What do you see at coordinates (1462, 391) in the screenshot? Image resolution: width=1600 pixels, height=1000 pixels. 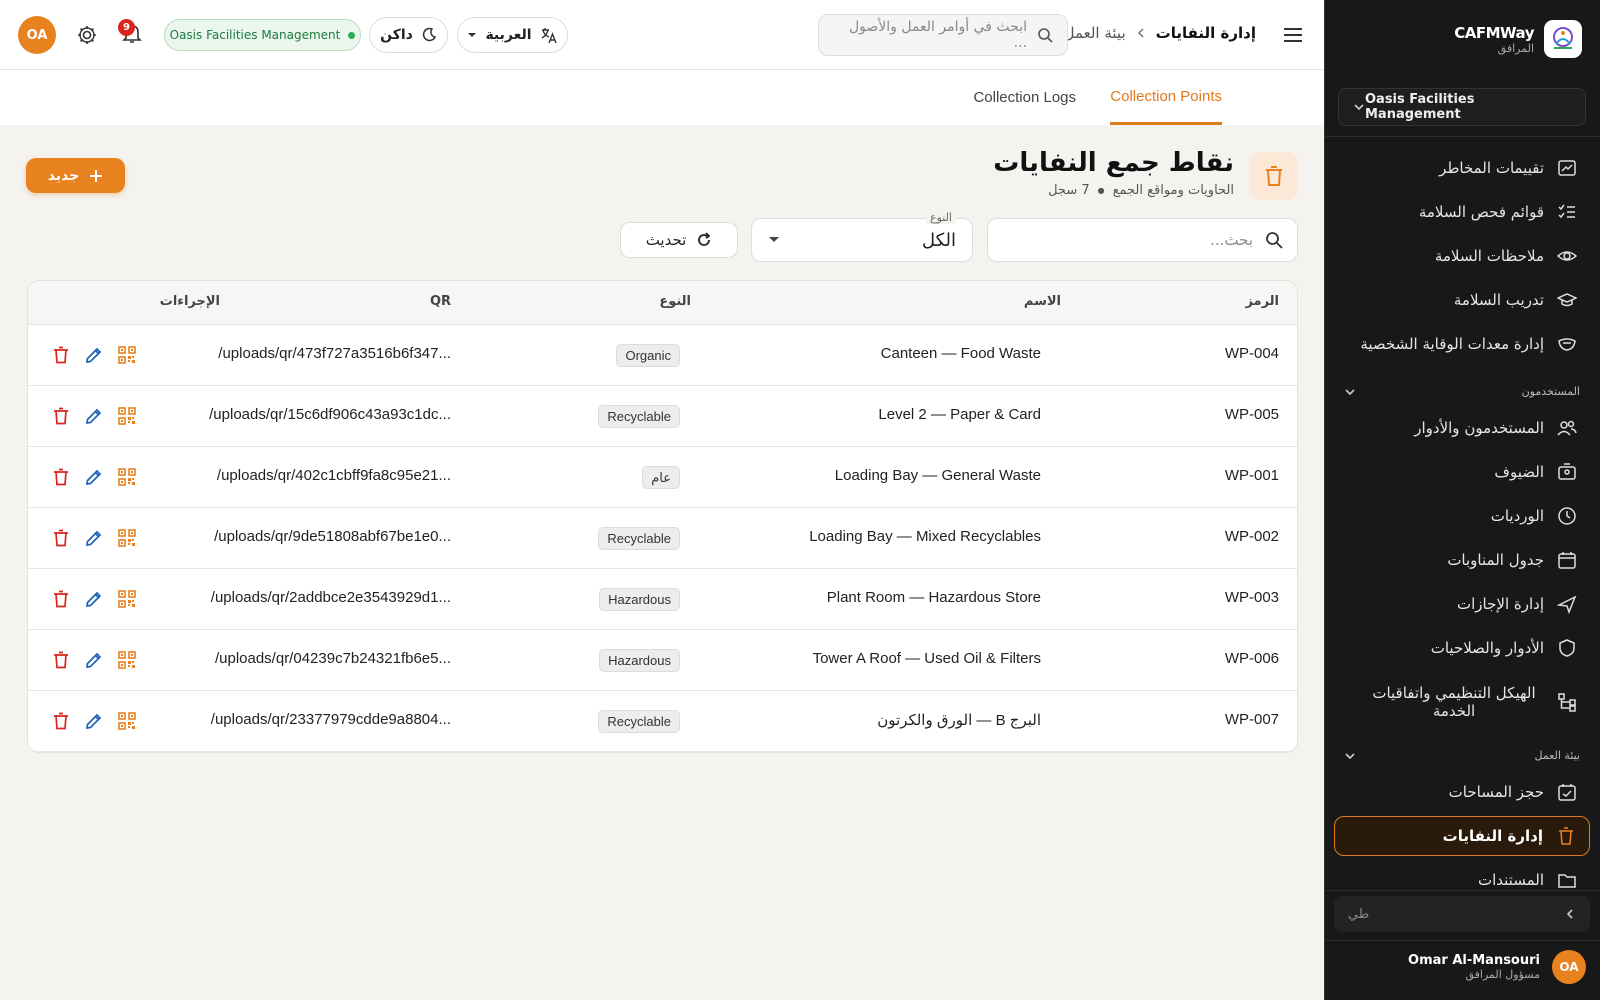 I see `section-header-users: المستخدمون` at bounding box center [1462, 391].